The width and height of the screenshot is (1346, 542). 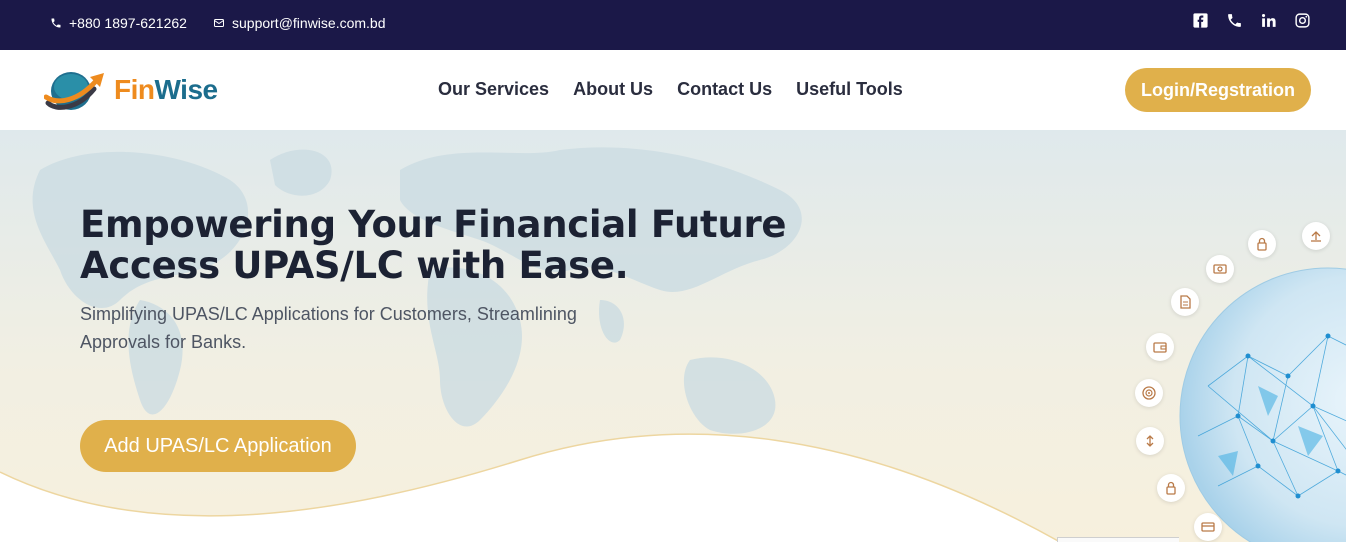 What do you see at coordinates (1268, 20) in the screenshot?
I see `linkedin-icon` at bounding box center [1268, 20].